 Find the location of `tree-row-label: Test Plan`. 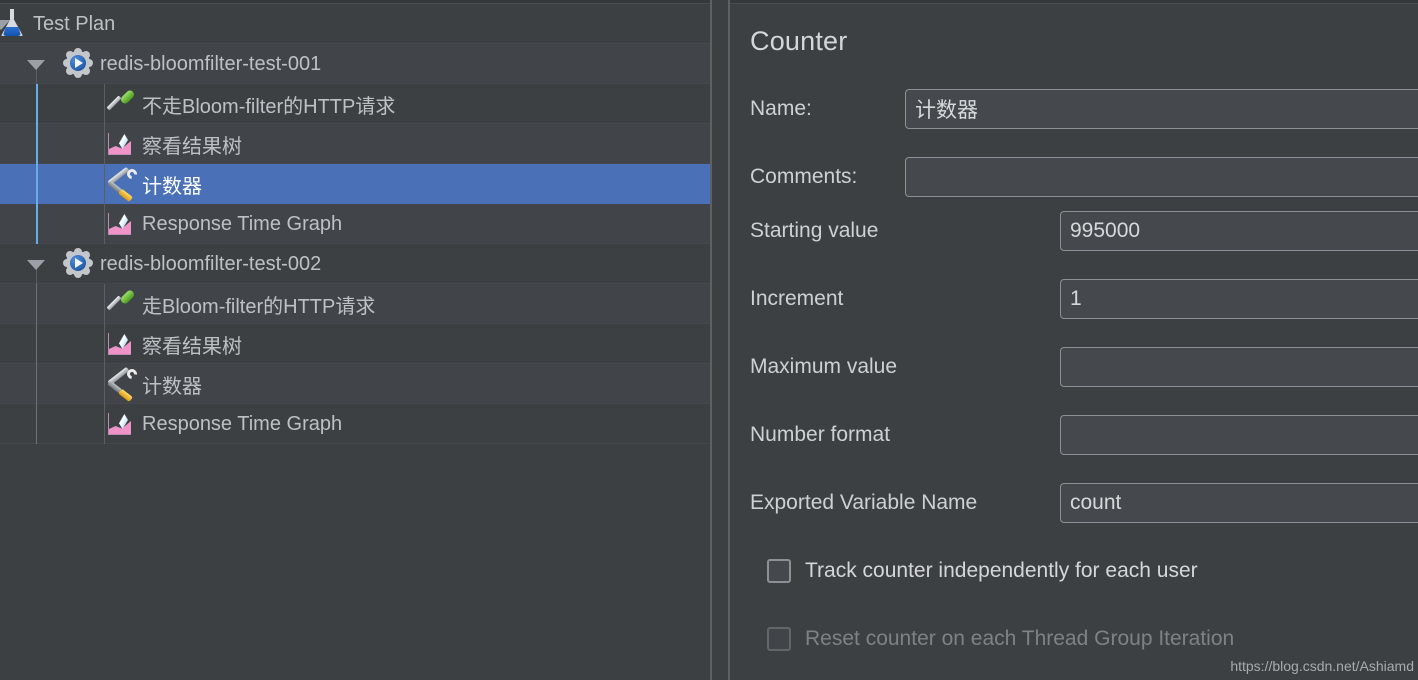

tree-row-label: Test Plan is located at coordinates (74, 23).